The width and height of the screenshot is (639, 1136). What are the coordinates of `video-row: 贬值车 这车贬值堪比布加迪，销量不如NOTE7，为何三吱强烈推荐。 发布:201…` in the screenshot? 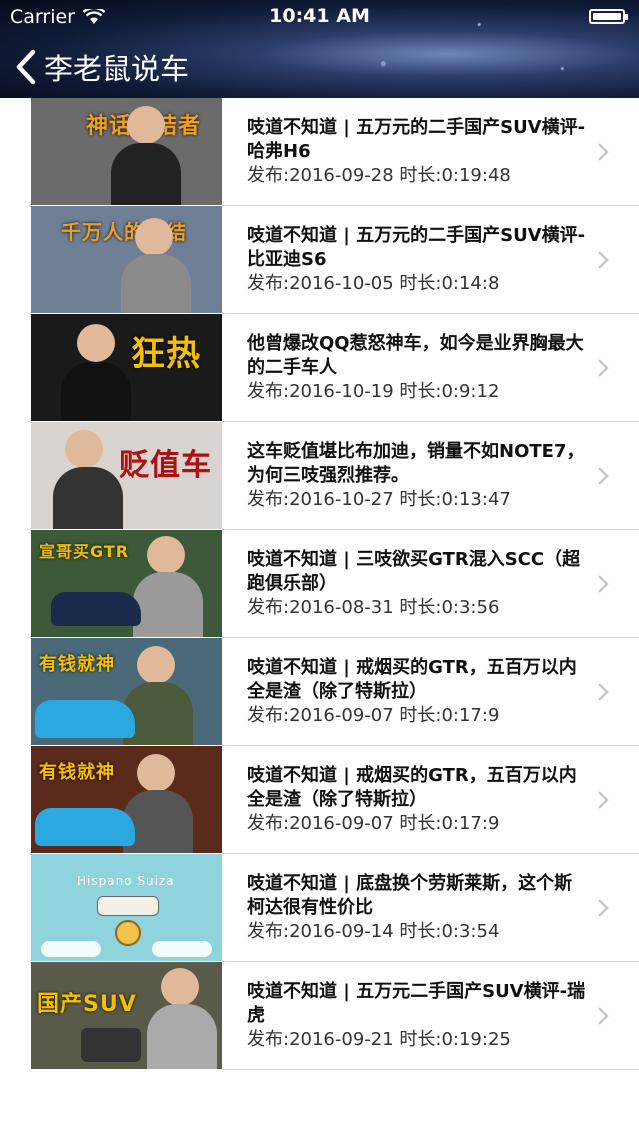 It's located at (319, 476).